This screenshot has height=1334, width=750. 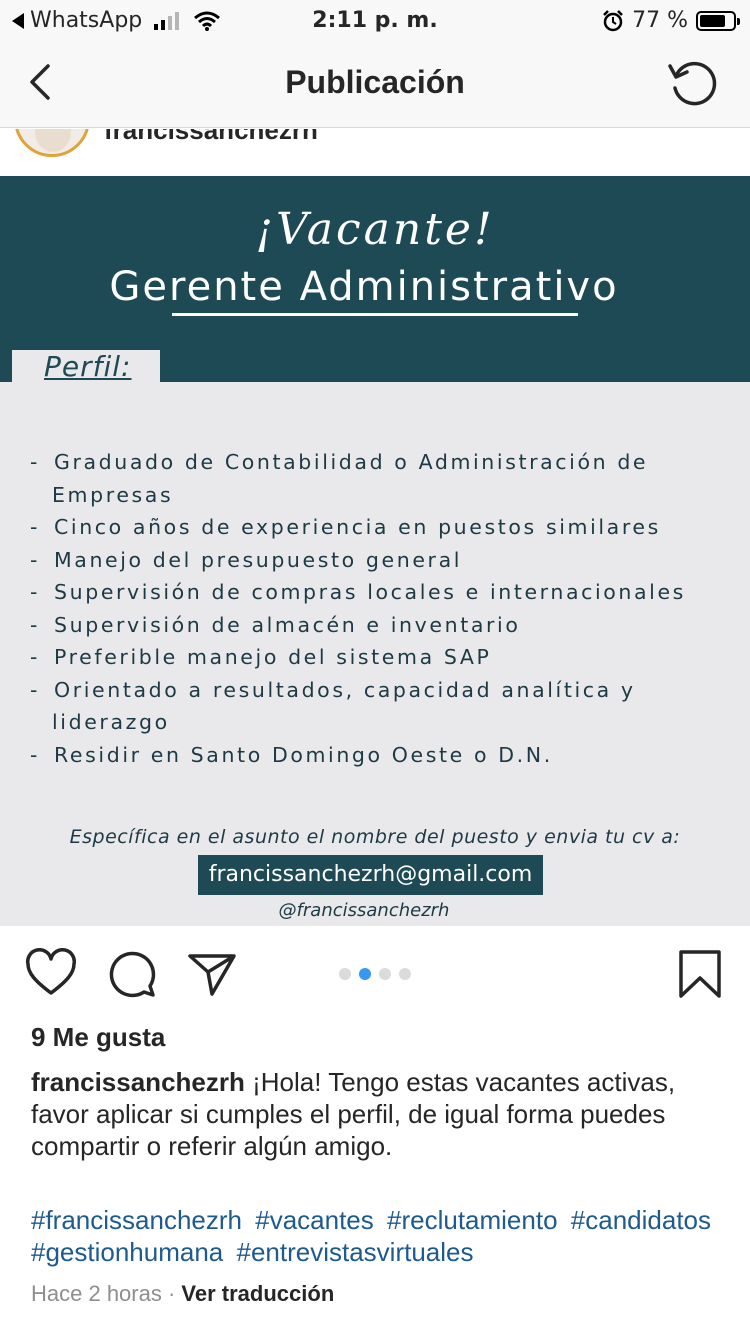 I want to click on contact-email: francissanchezrh@gmail.com, so click(x=370, y=875).